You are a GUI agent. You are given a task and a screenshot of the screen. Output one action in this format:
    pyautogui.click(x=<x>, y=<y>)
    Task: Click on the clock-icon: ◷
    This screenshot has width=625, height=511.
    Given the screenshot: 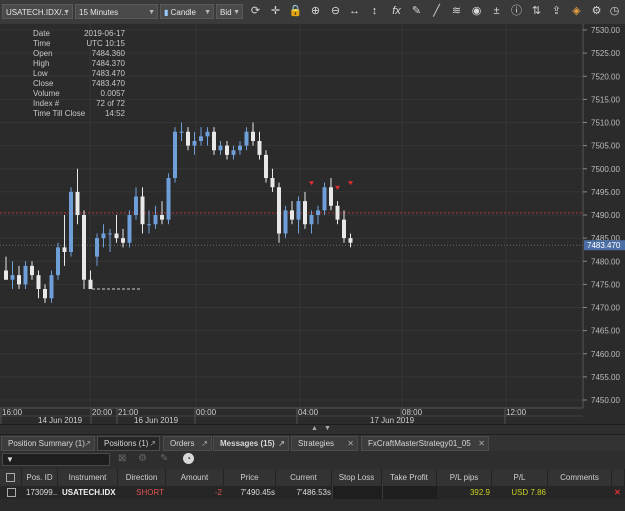 What is the action you would take?
    pyautogui.click(x=614, y=11)
    